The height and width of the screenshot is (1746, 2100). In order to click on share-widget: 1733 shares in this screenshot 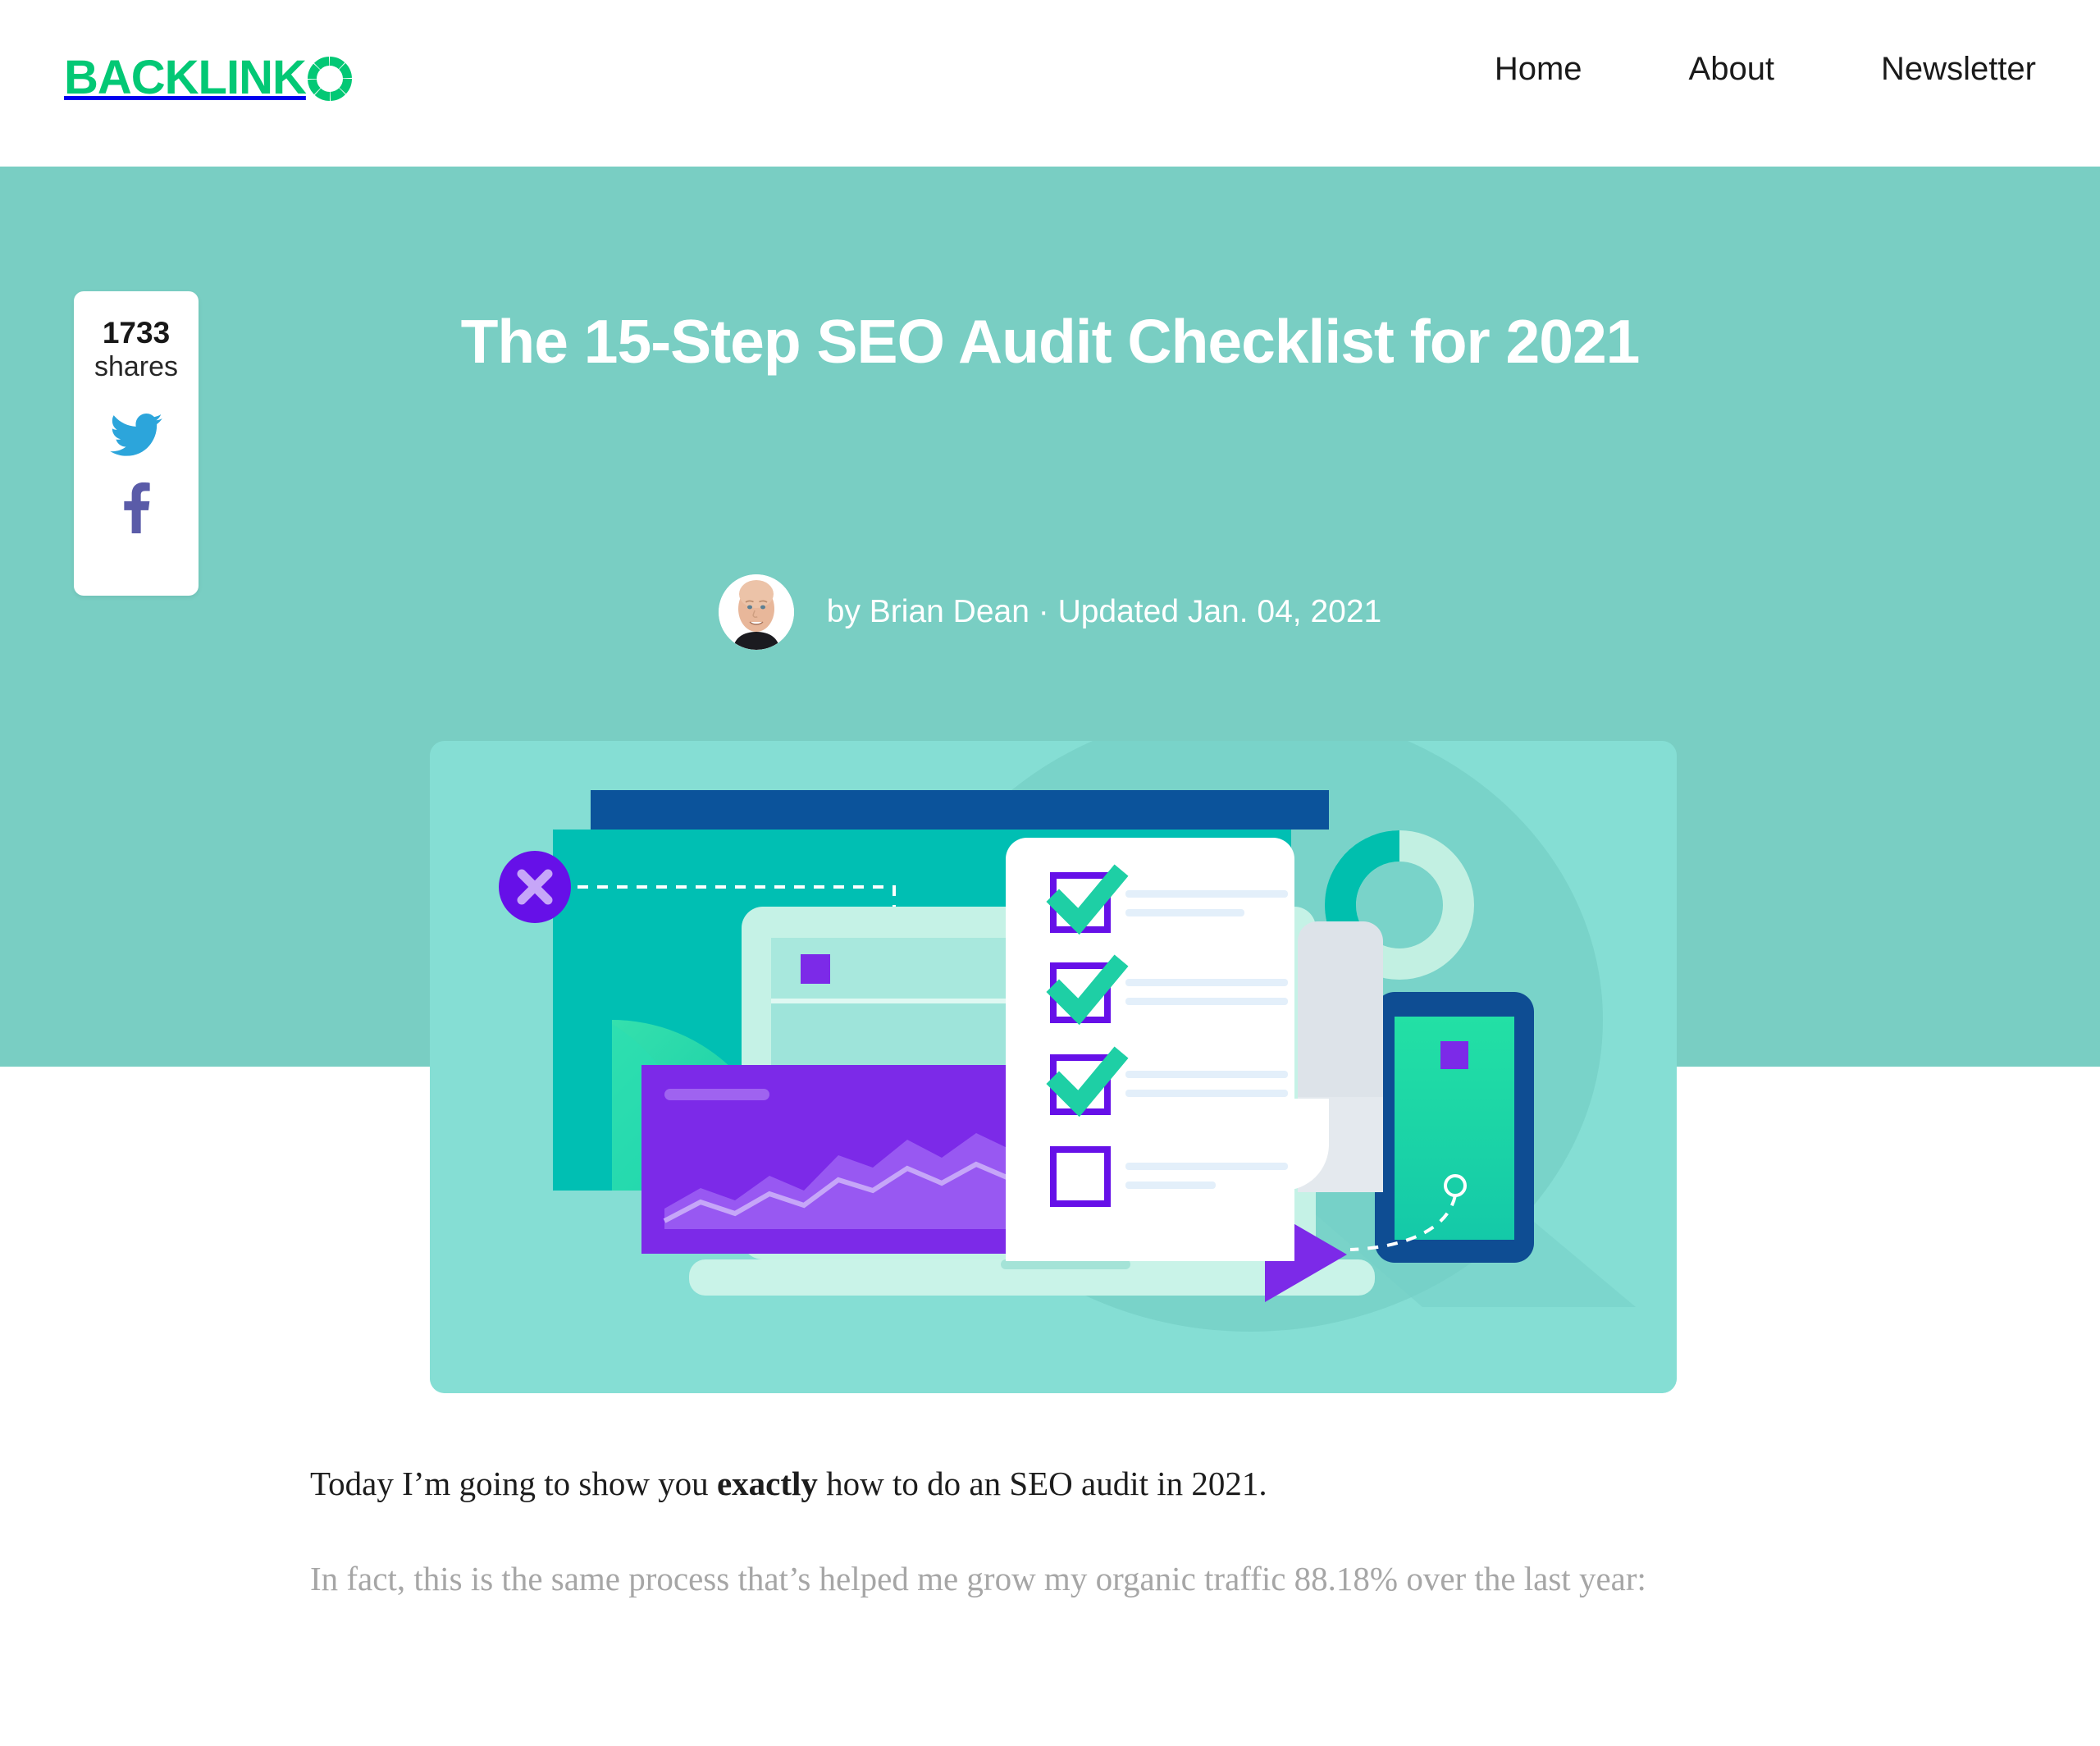, I will do `click(136, 444)`.